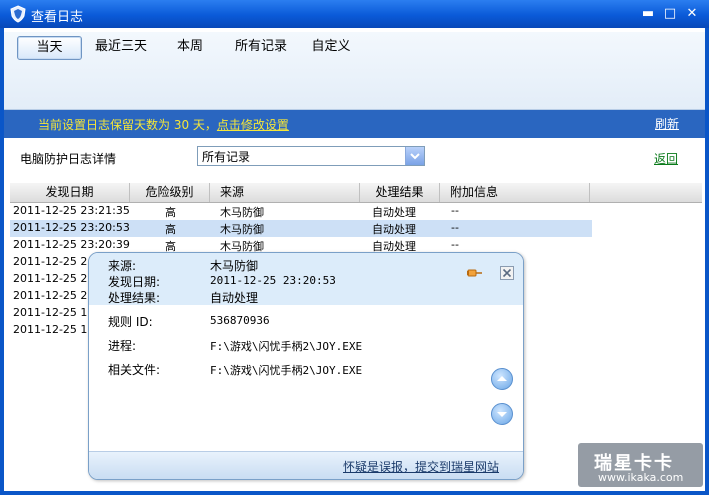 This screenshot has width=709, height=495. What do you see at coordinates (421, 466) in the screenshot?
I see `report-false-positive-link: 怀疑是误报，提交到瑞星网站` at bounding box center [421, 466].